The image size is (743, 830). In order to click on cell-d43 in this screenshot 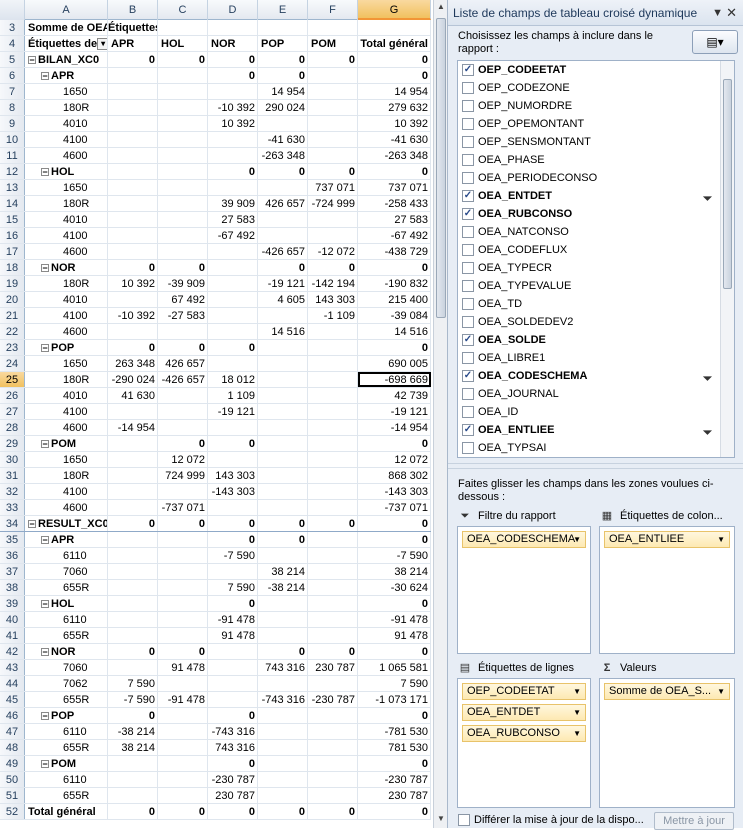, I will do `click(233, 667)`.